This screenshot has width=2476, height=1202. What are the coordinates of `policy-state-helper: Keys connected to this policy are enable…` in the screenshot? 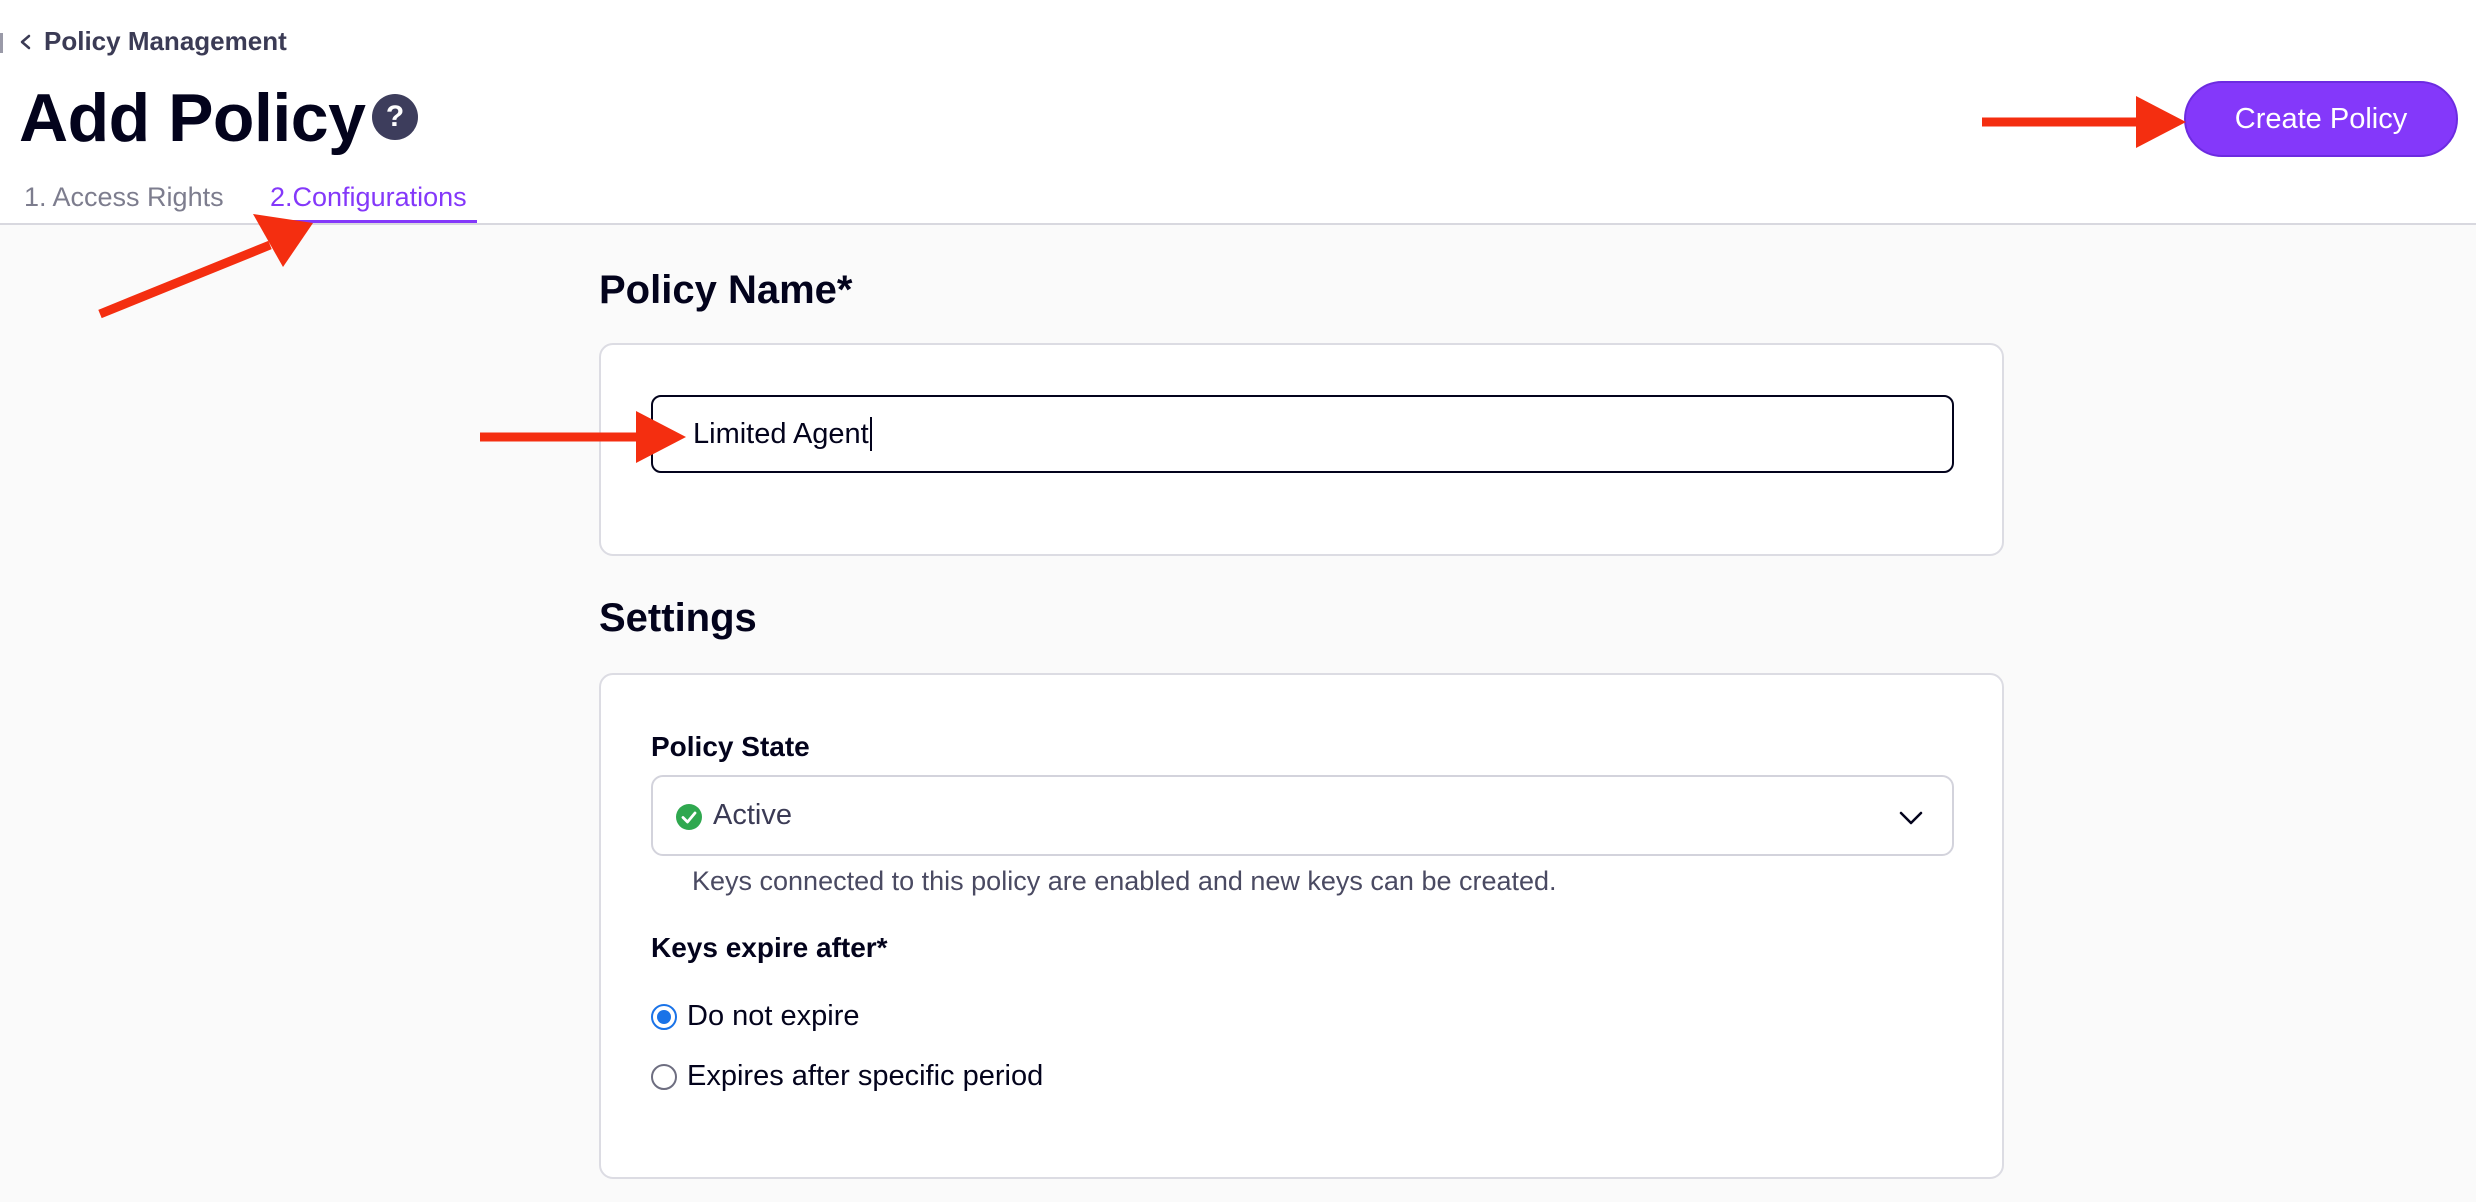 It's located at (1124, 881).